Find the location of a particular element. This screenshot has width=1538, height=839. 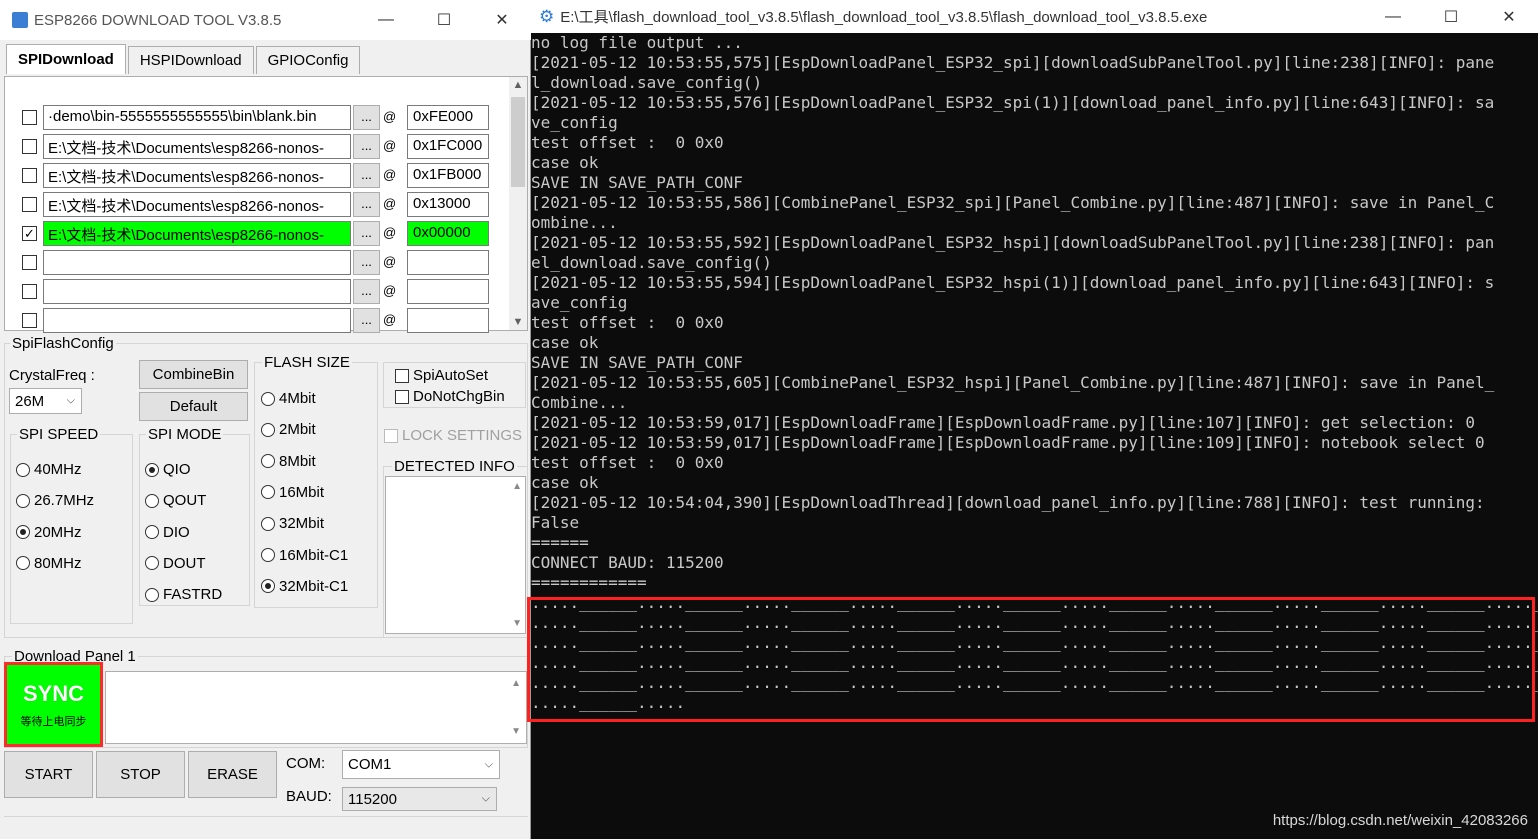

flash-size-radio: 16Mbit is located at coordinates (292, 492).